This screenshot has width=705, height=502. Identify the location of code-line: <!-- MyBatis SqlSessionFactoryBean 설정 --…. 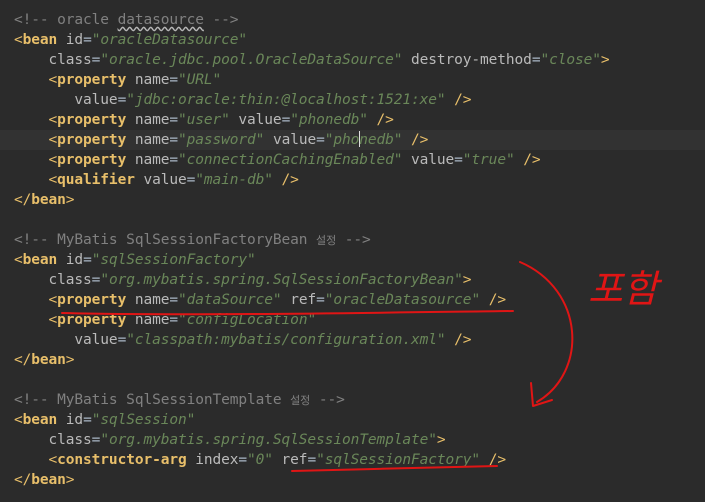
(192, 240).